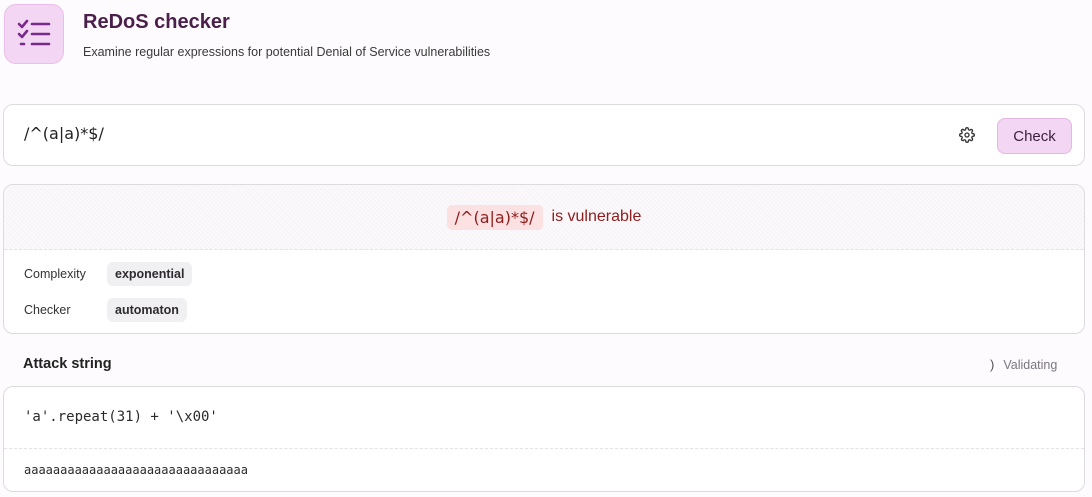  Describe the element at coordinates (147, 310) in the screenshot. I see `checker-value: automaton` at that location.